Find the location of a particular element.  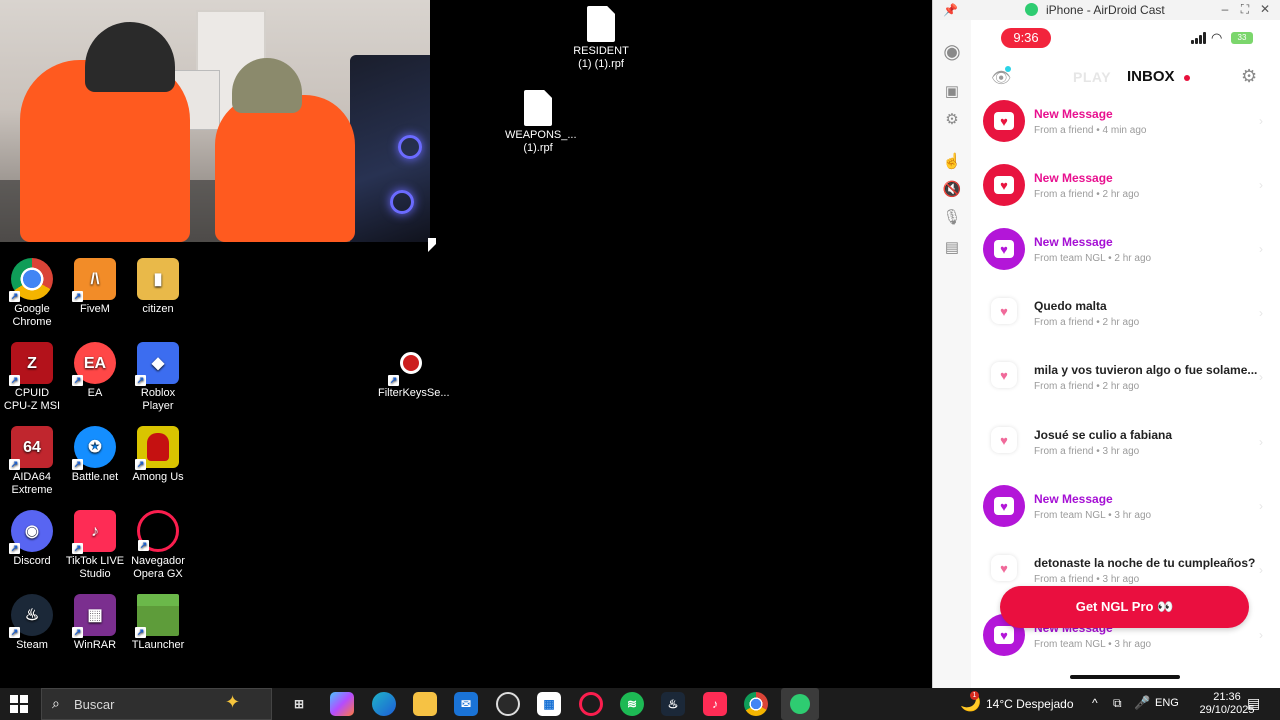

airdroid-sidebar: ◉ ▣ ⚙ ☝ 🔇 🎙 ▤ is located at coordinates (952, 354).